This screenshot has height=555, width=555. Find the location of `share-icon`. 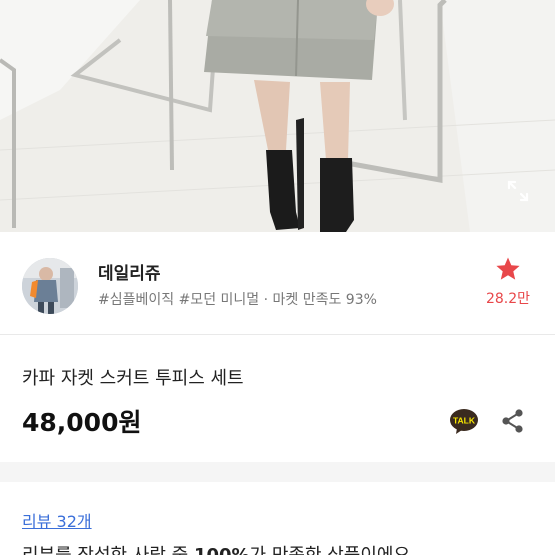

share-icon is located at coordinates (513, 421).